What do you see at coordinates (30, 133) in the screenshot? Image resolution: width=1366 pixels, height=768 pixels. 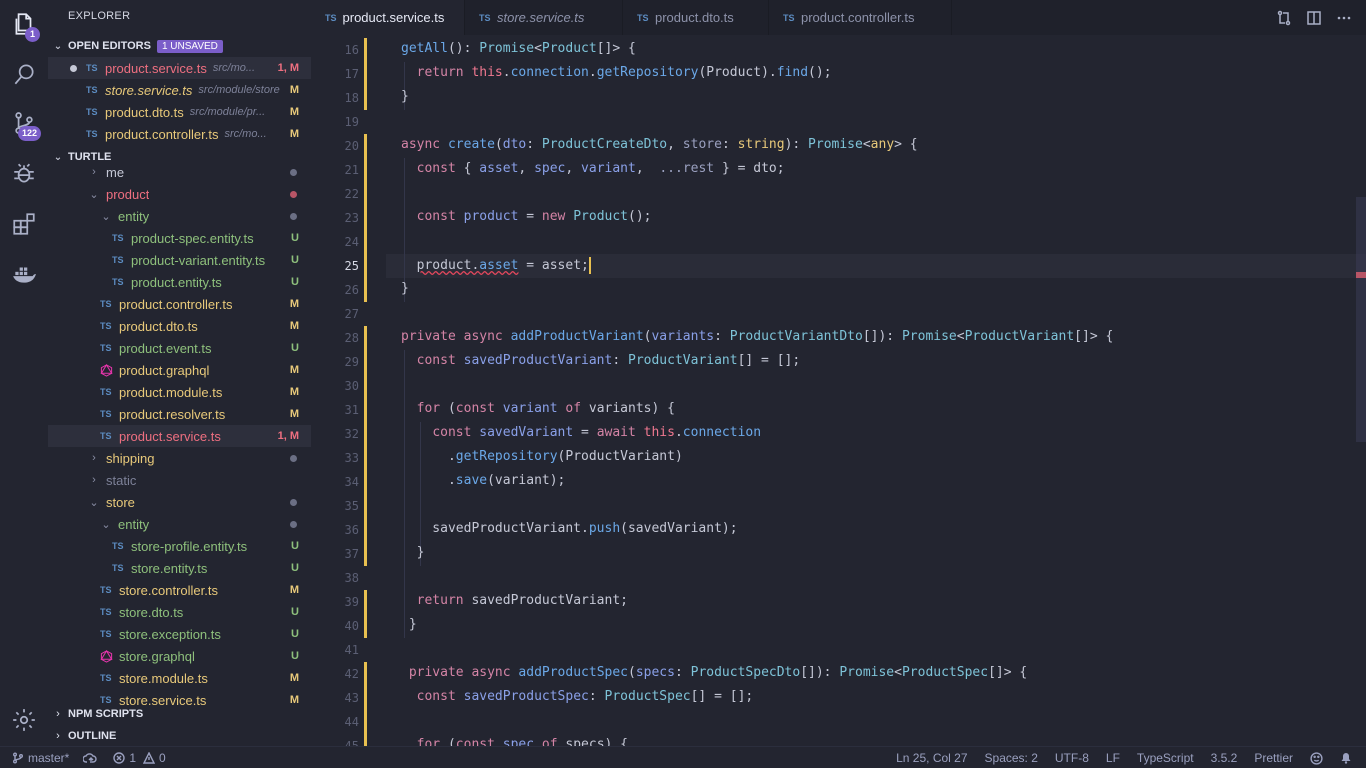 I see `scm-badge: 122` at bounding box center [30, 133].